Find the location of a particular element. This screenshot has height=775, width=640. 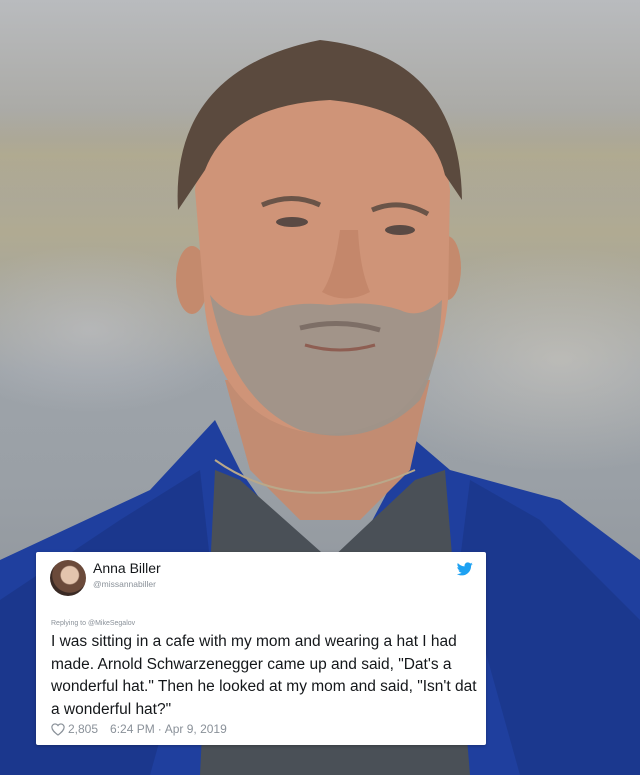

twitter-bird-icon is located at coordinates (465, 569).